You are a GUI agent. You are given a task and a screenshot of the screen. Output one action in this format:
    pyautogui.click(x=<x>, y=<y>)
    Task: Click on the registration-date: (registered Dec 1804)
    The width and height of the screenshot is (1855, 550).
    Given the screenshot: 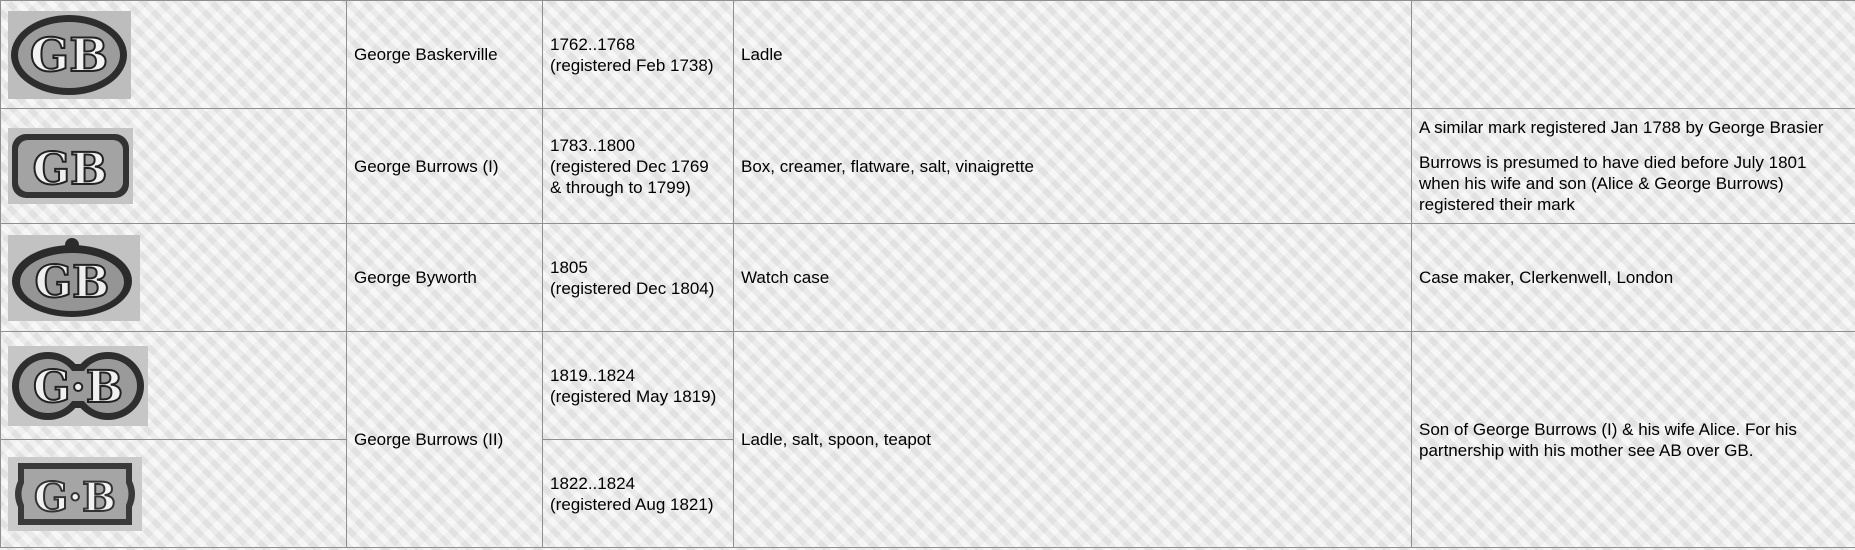 What is the action you would take?
    pyautogui.click(x=632, y=288)
    